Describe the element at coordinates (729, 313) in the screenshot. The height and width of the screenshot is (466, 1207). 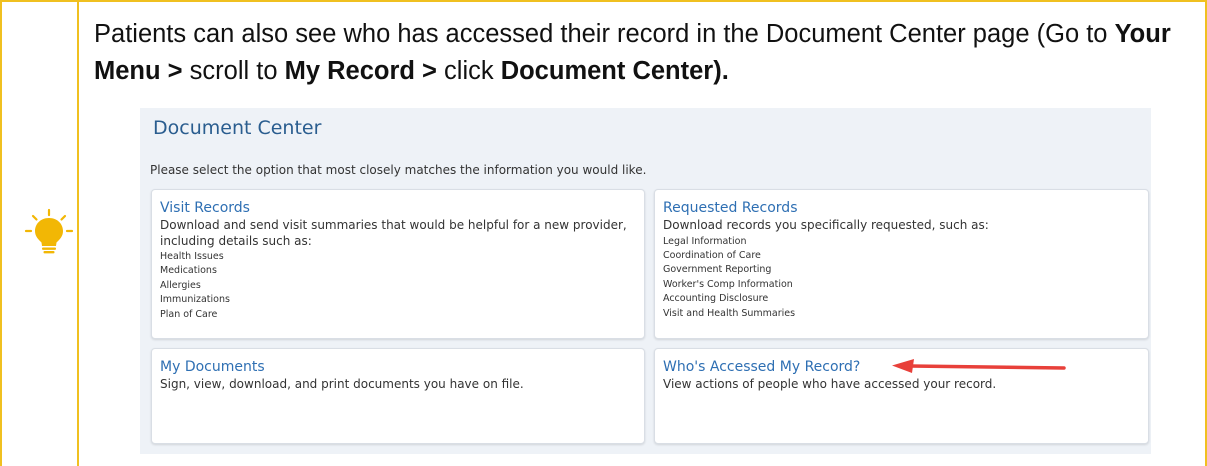
I see `list-item: Visit and Health Summaries` at that location.